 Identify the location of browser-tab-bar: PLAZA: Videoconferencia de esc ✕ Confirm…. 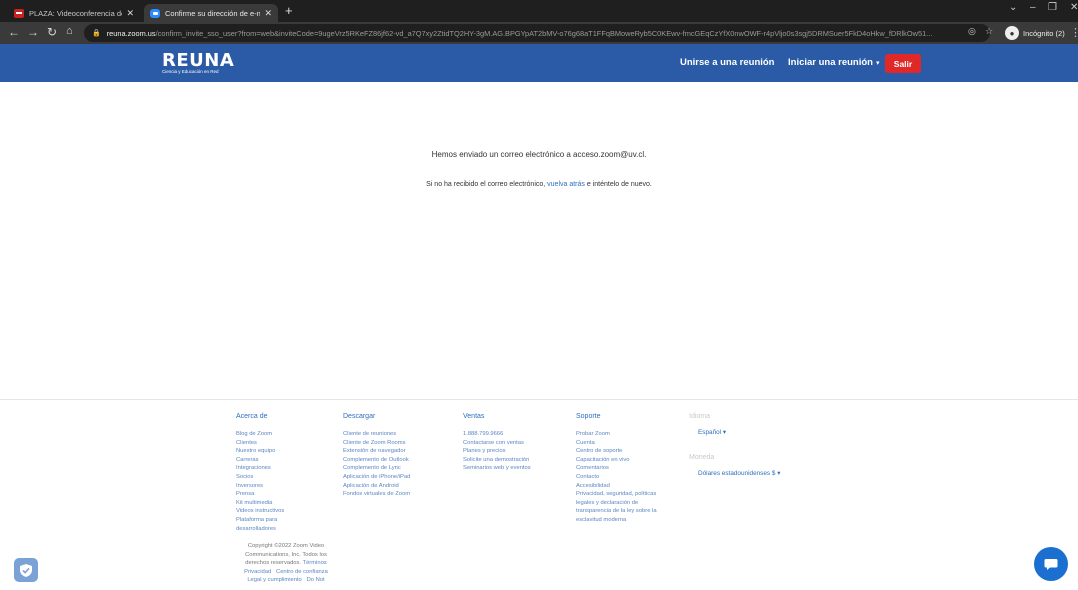
(539, 11).